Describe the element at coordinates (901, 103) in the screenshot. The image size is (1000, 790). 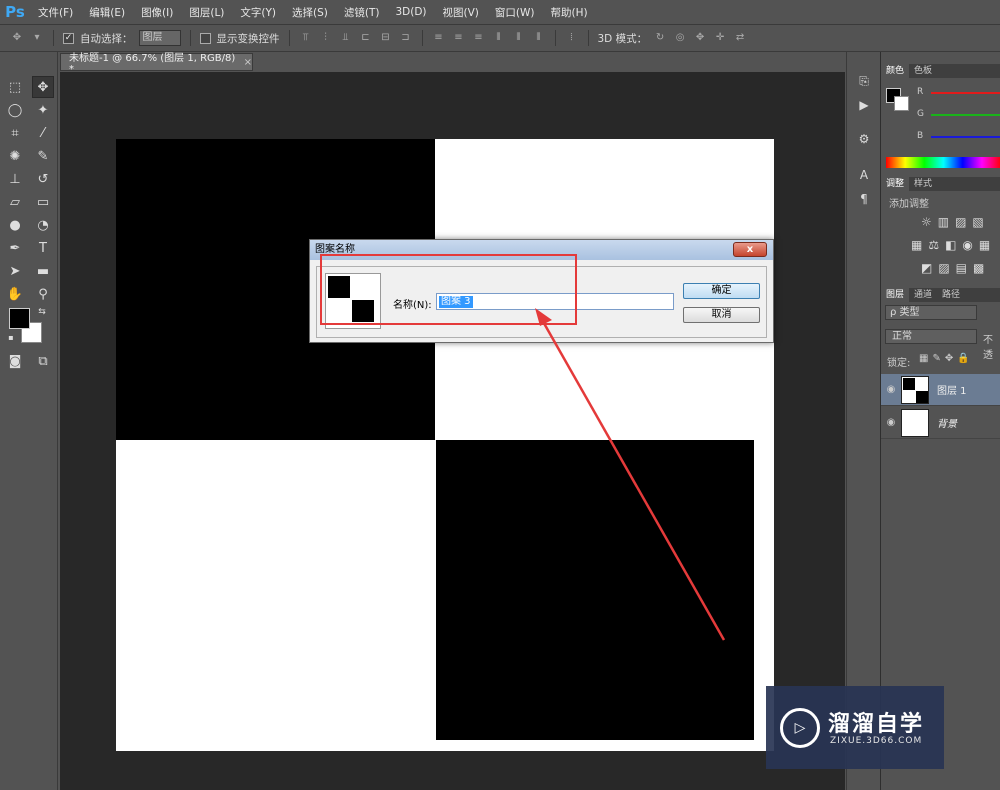
I see `color-bg-swatch` at that location.